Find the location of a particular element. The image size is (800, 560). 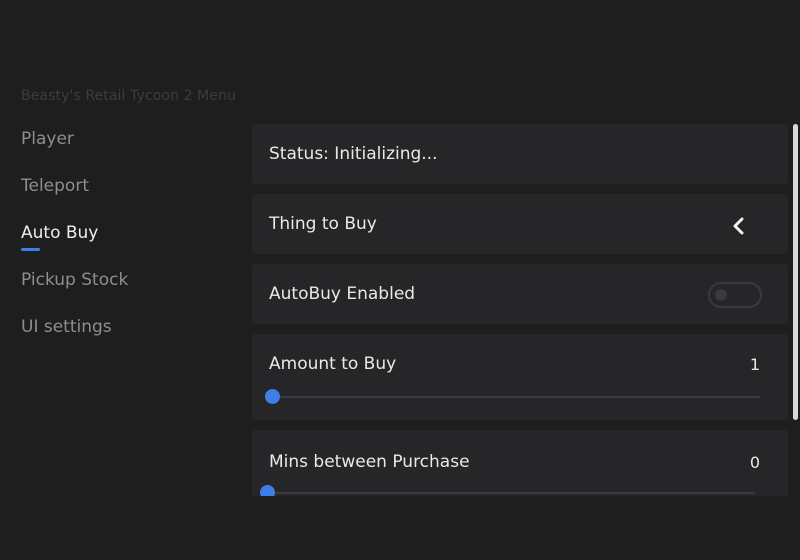

autobuy-enabled-toggle is located at coordinates (735, 295).